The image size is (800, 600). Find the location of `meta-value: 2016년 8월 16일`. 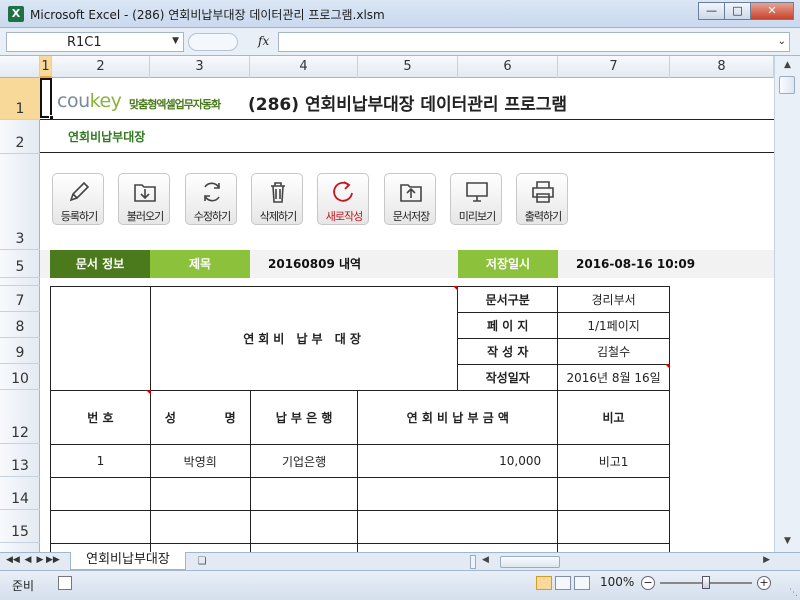

meta-value: 2016년 8월 16일 is located at coordinates (614, 377).